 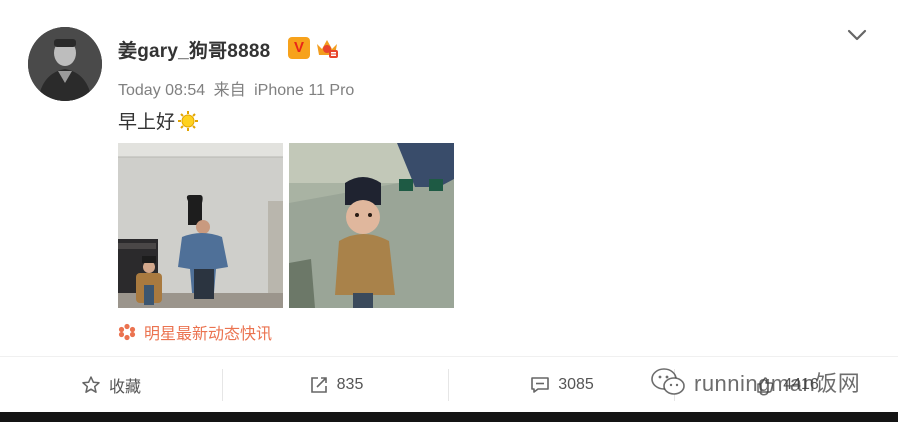 I want to click on username: 姜gary_狗哥8888, so click(x=194, y=49).